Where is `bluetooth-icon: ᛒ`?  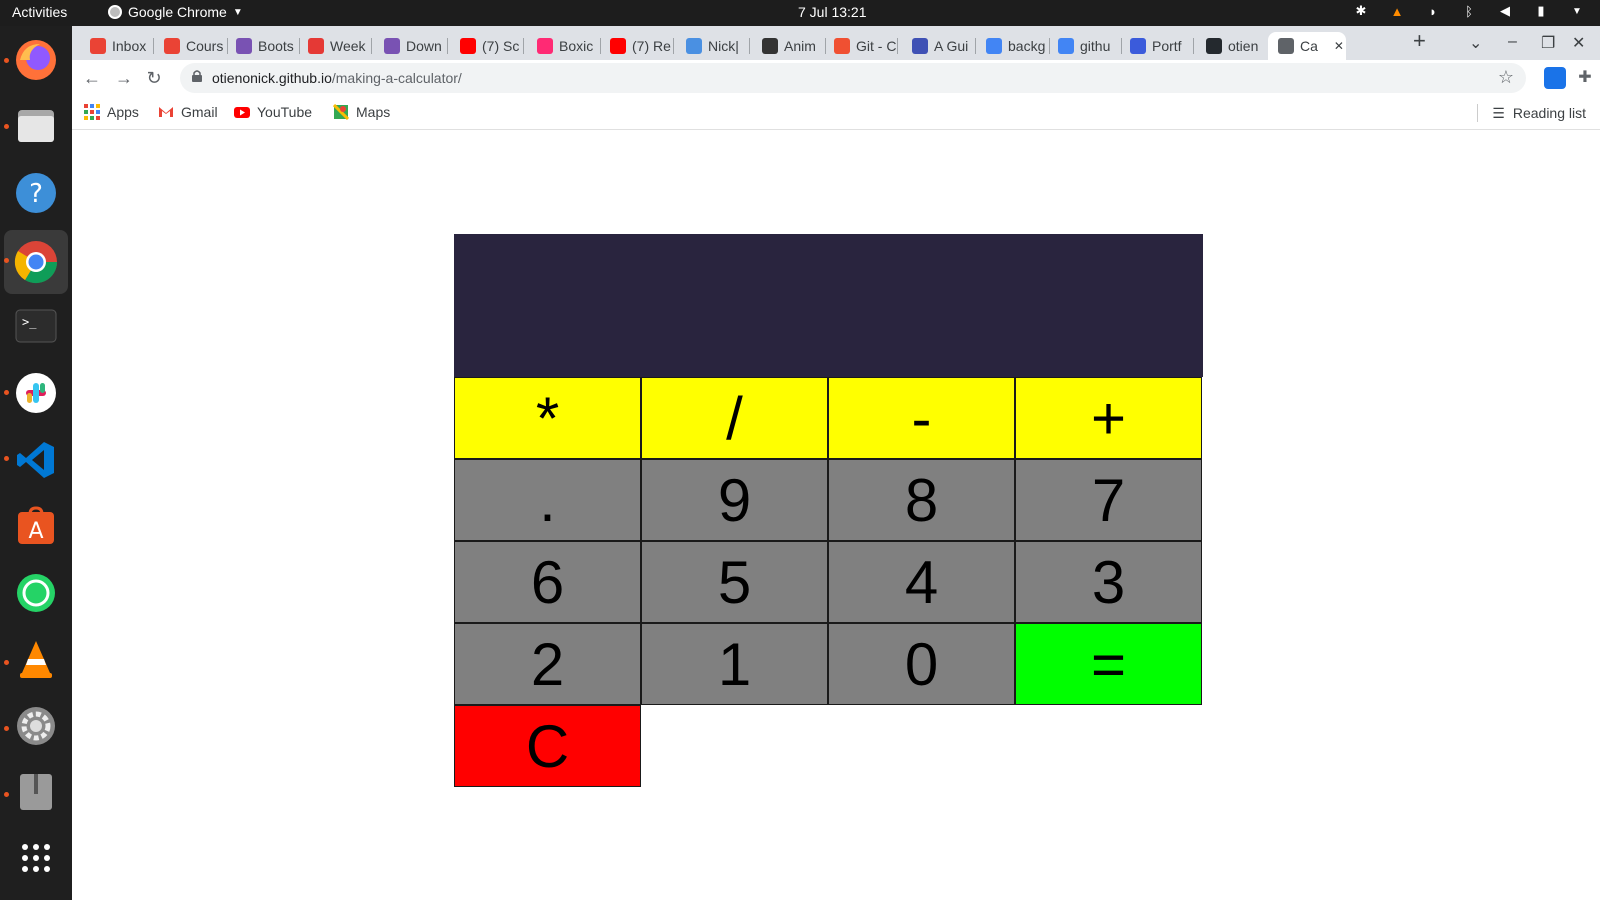 bluetooth-icon: ᛒ is located at coordinates (1469, 11).